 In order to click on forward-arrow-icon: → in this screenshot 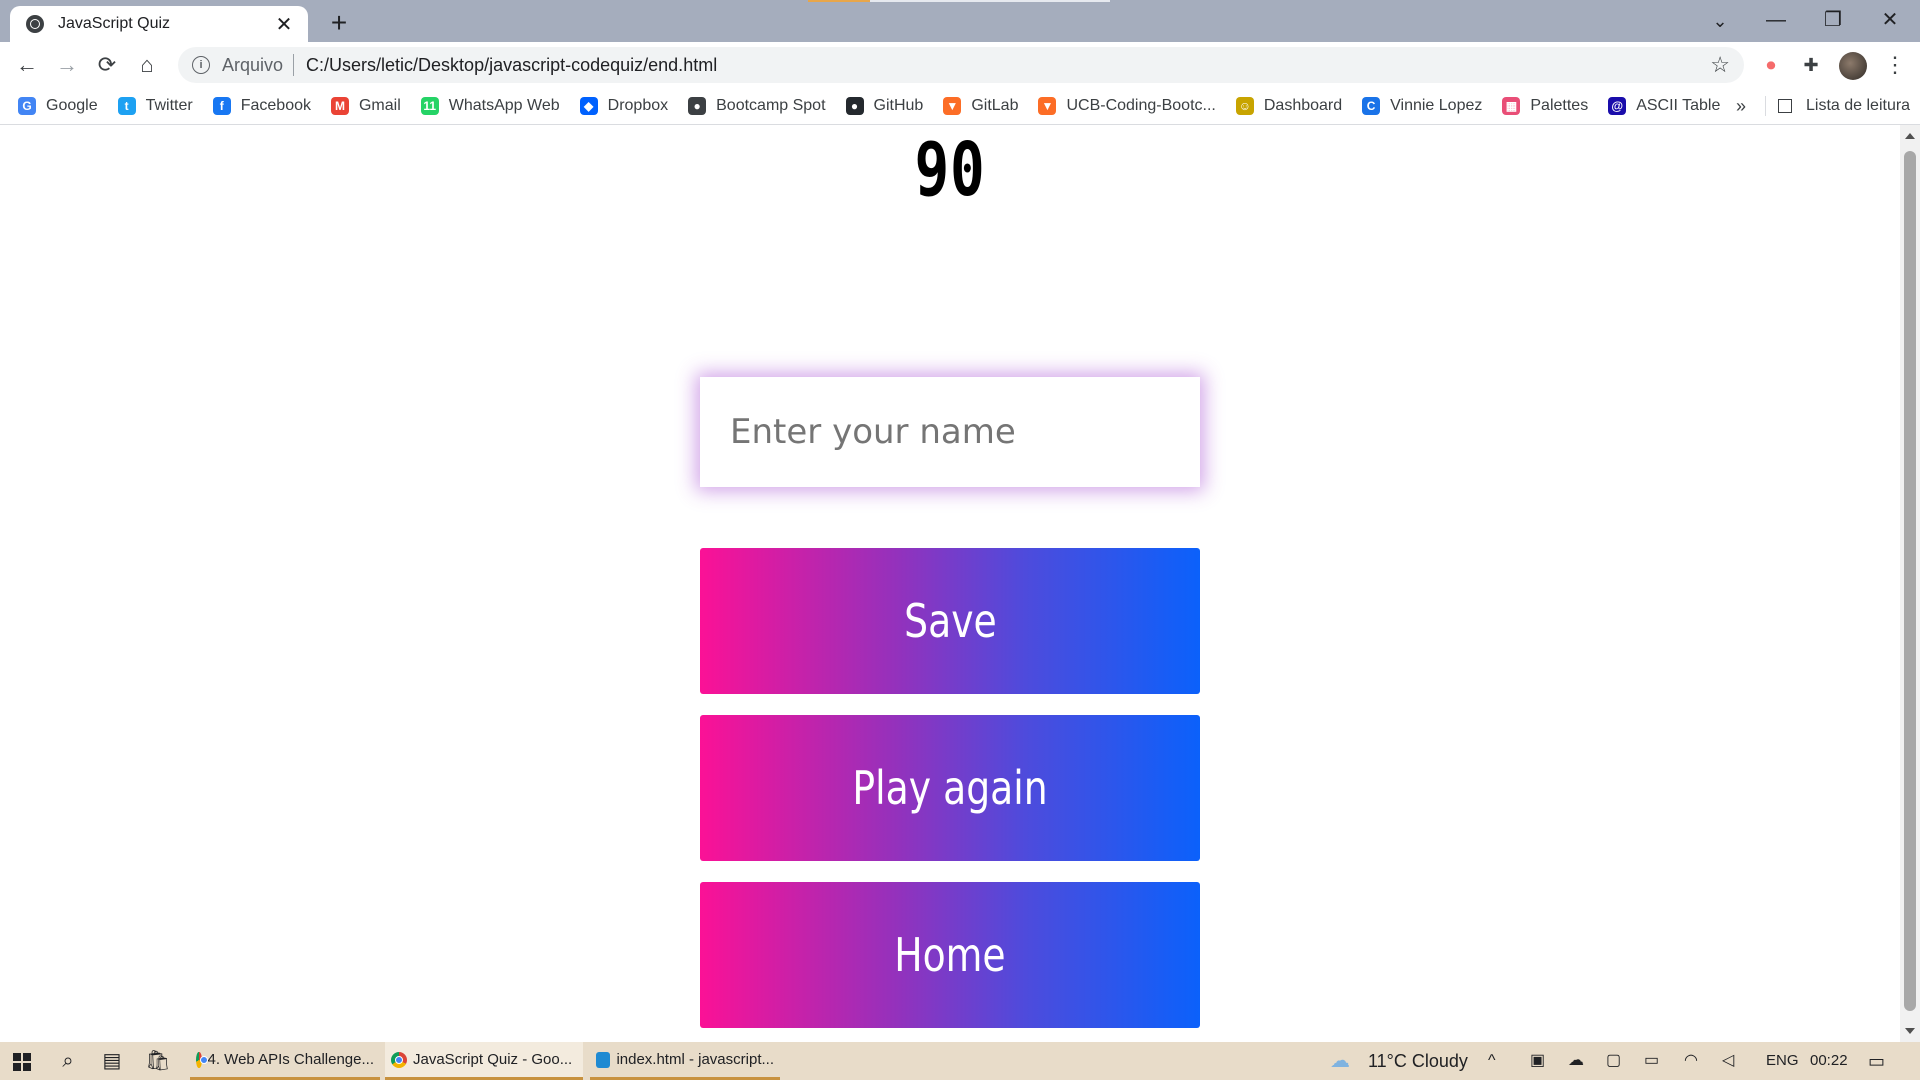, I will do `click(67, 65)`.